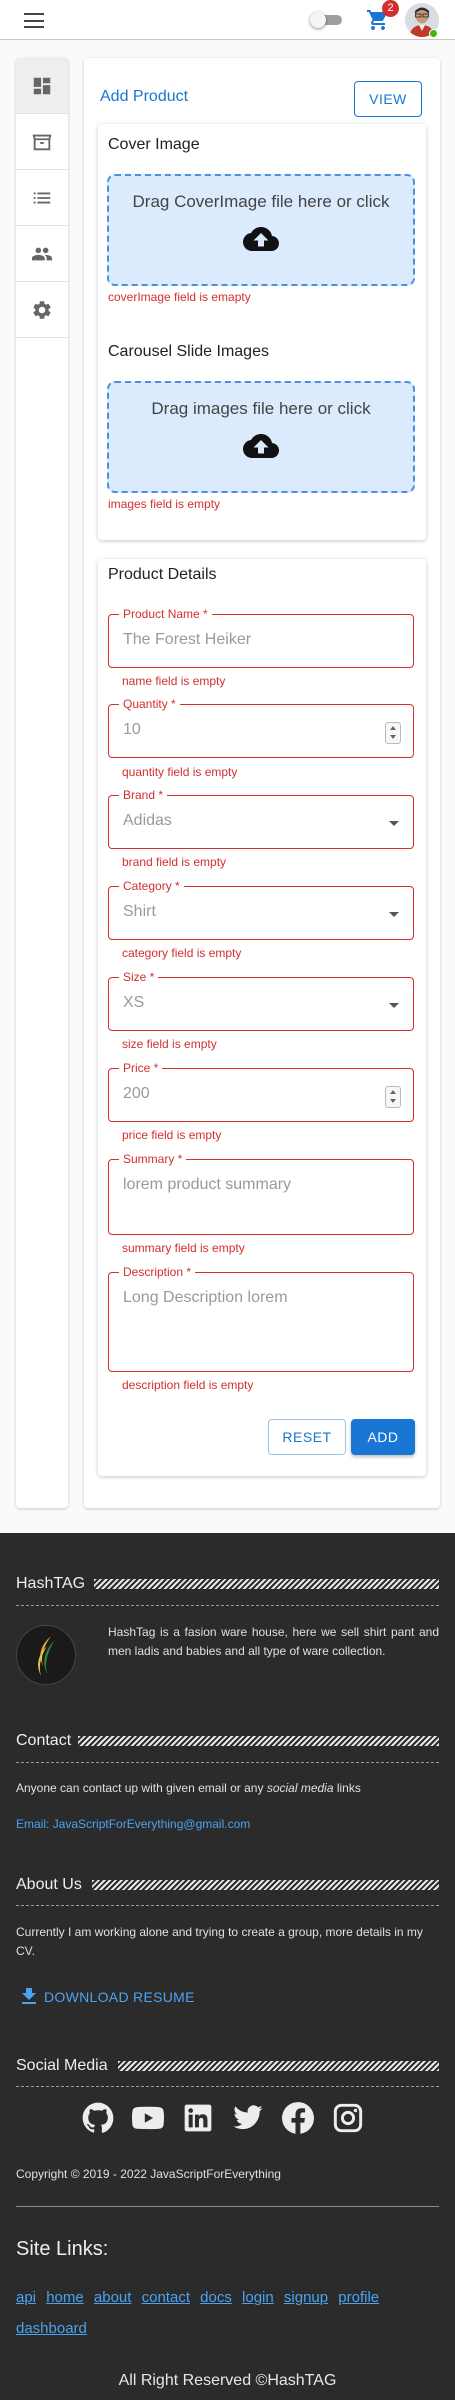 This screenshot has width=455, height=2400. I want to click on dashboard-icon, so click(42, 85).